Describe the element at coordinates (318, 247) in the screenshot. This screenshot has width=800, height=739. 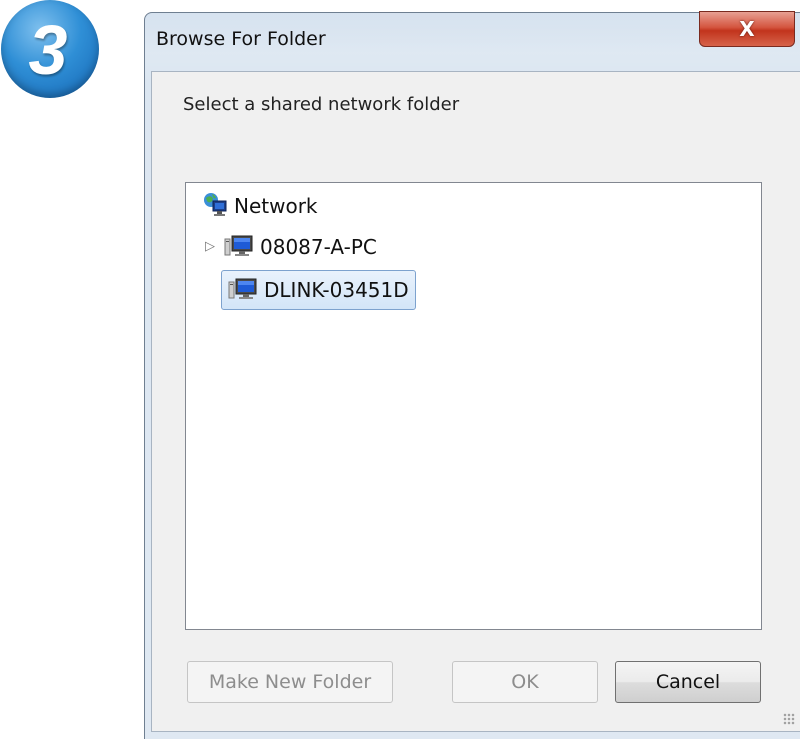
I see `tree-item-label: 08087-A-PC` at that location.